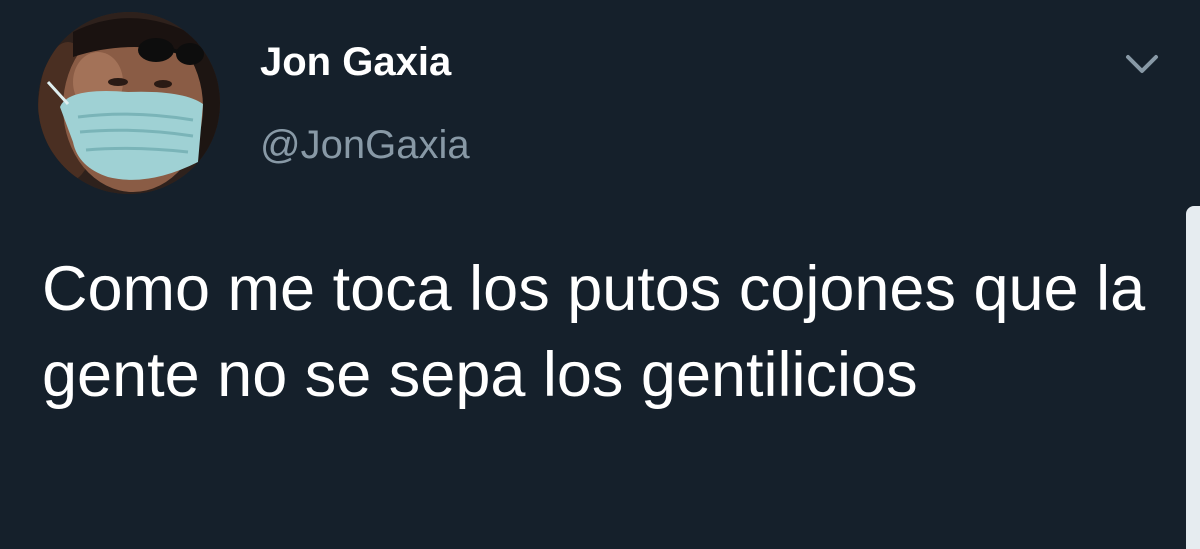  I want to click on display-name: Jon Gaxia, so click(355, 62).